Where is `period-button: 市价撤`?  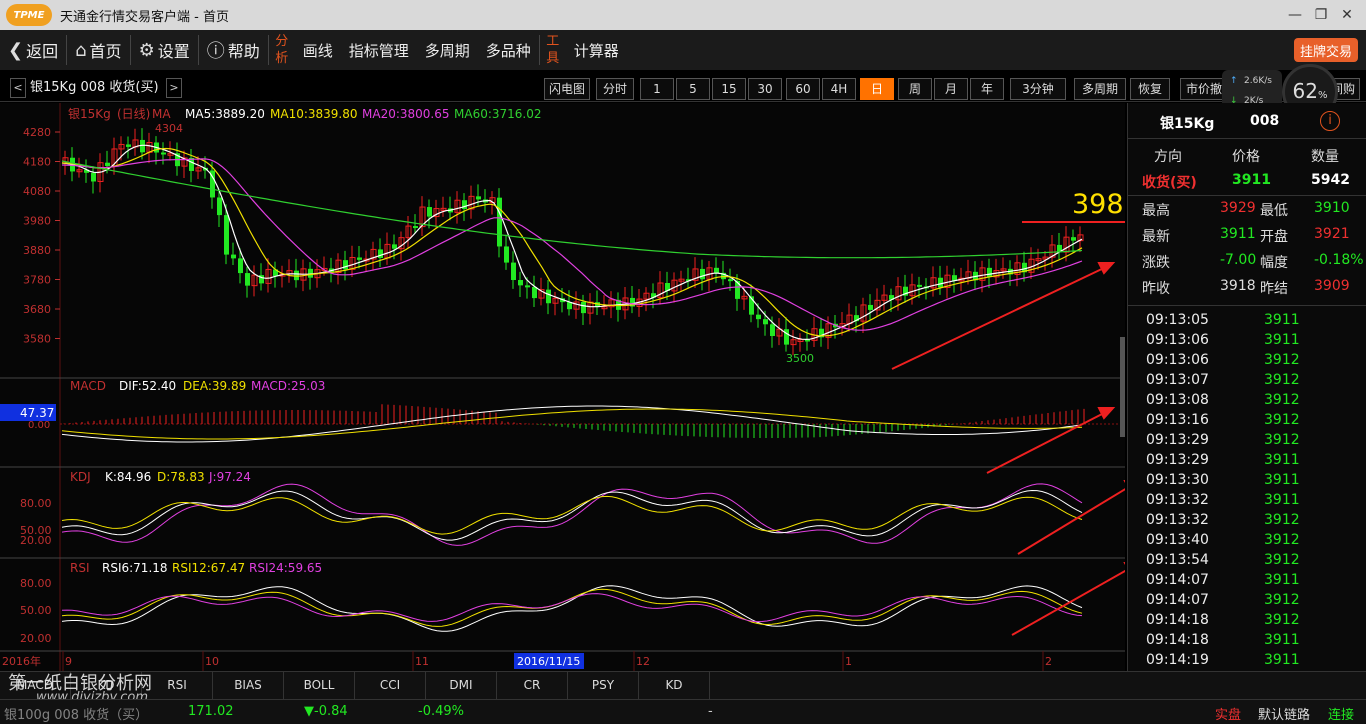 period-button: 市价撤 is located at coordinates (1204, 89).